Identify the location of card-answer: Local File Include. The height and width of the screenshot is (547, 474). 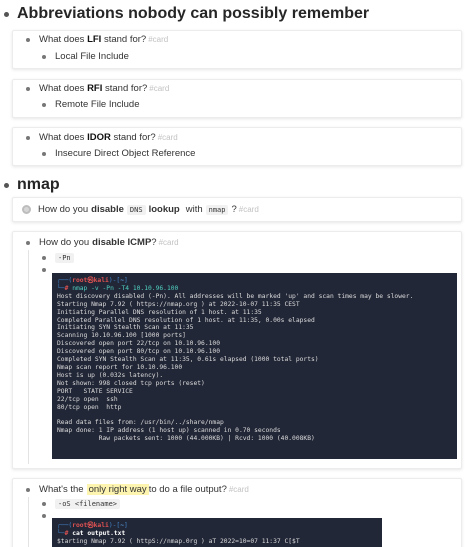
(85, 56).